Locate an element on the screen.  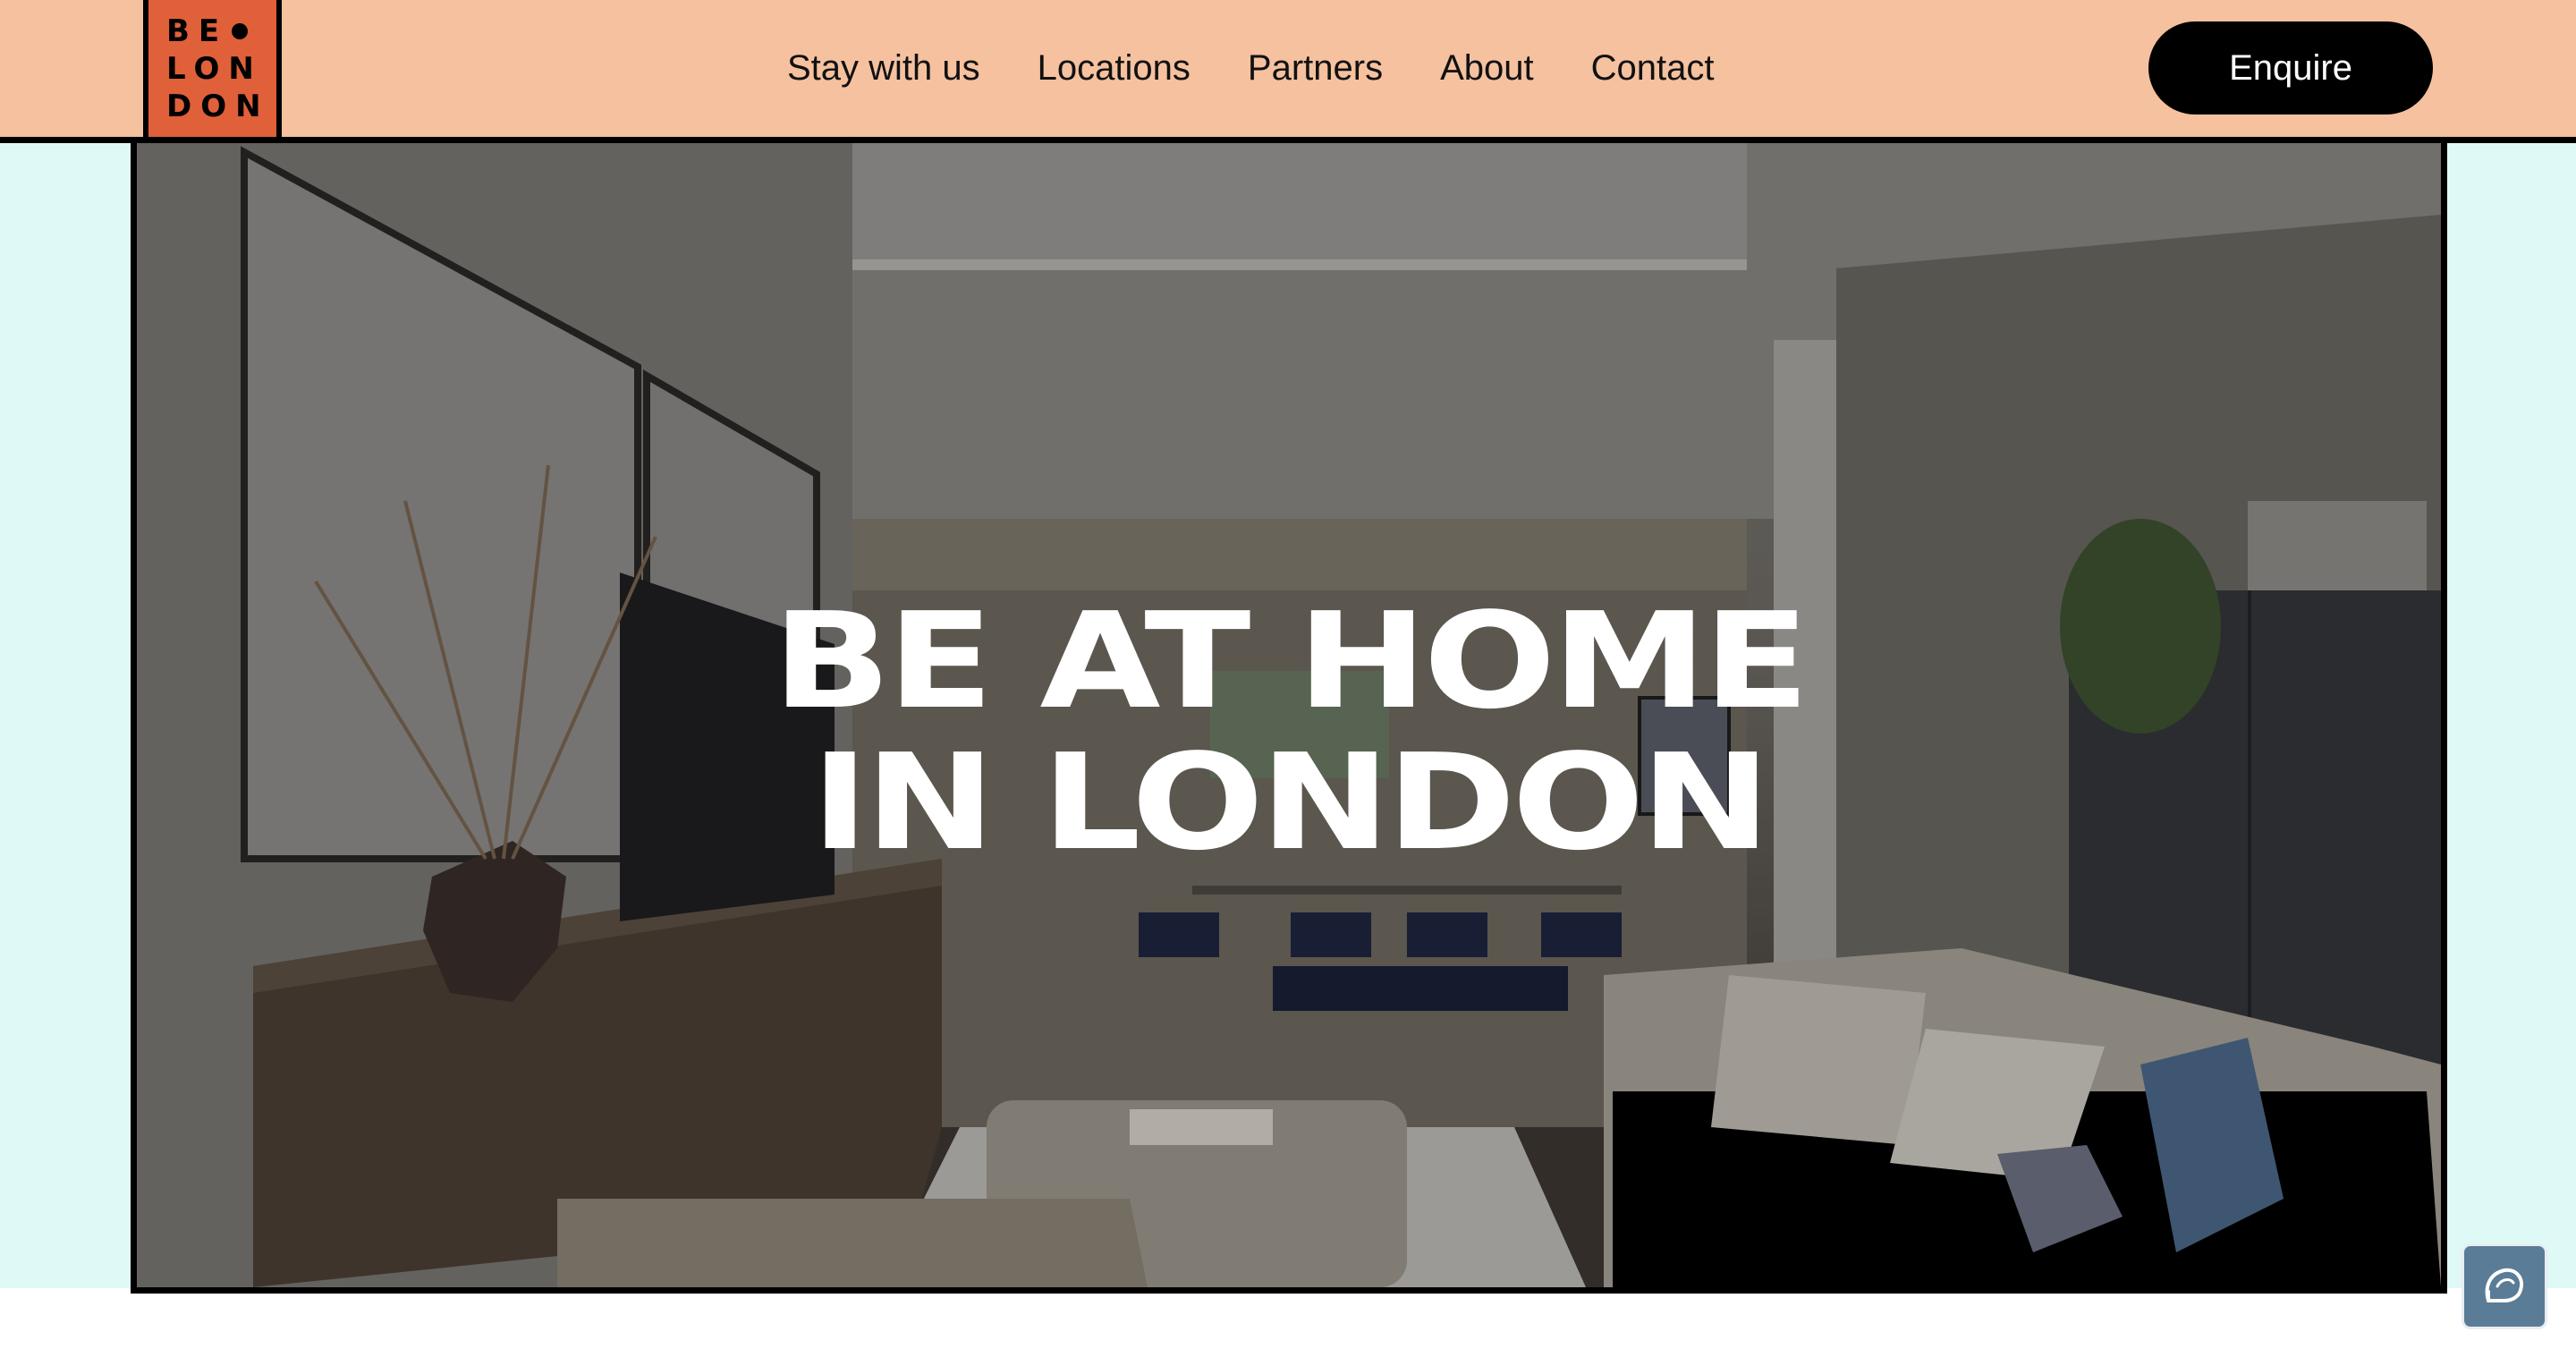
page-bottom-strip is located at coordinates (1288, 1321).